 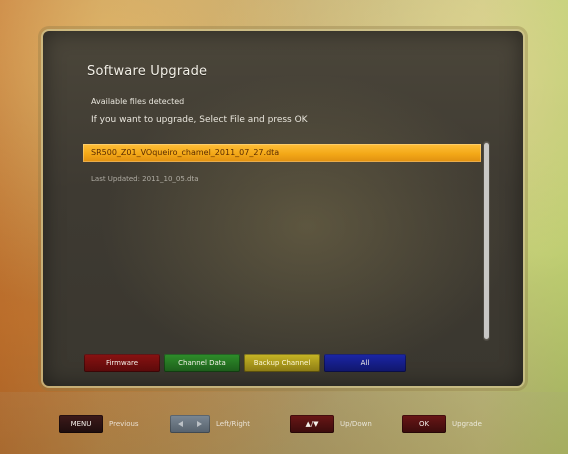 I want to click on all-button: All, so click(x=365, y=363).